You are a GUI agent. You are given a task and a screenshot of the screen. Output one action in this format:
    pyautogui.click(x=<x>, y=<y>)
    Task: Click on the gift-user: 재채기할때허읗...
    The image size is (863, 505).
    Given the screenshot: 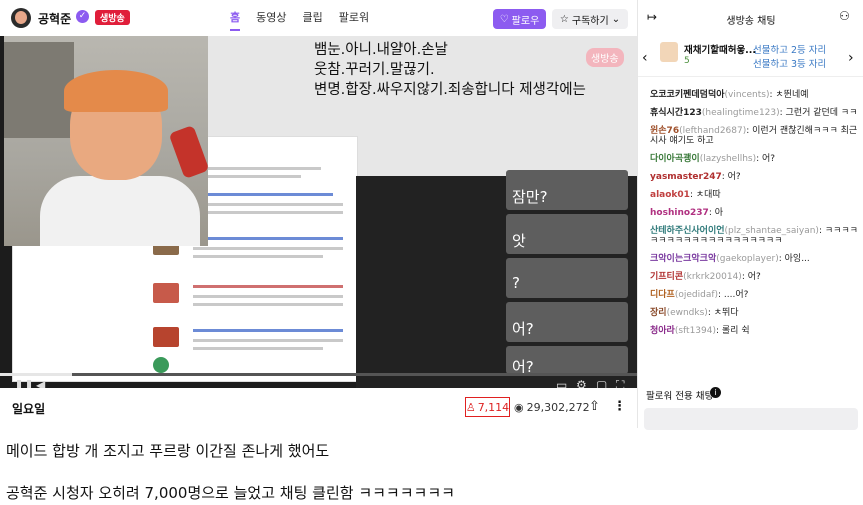 What is the action you would take?
    pyautogui.click(x=720, y=50)
    